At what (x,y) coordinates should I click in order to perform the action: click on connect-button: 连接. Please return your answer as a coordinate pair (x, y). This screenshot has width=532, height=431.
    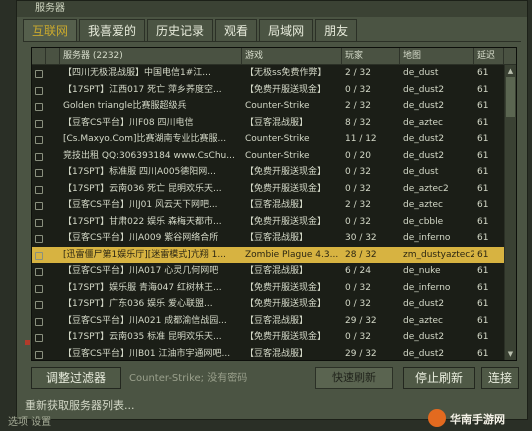
    Looking at the image, I should click on (500, 378).